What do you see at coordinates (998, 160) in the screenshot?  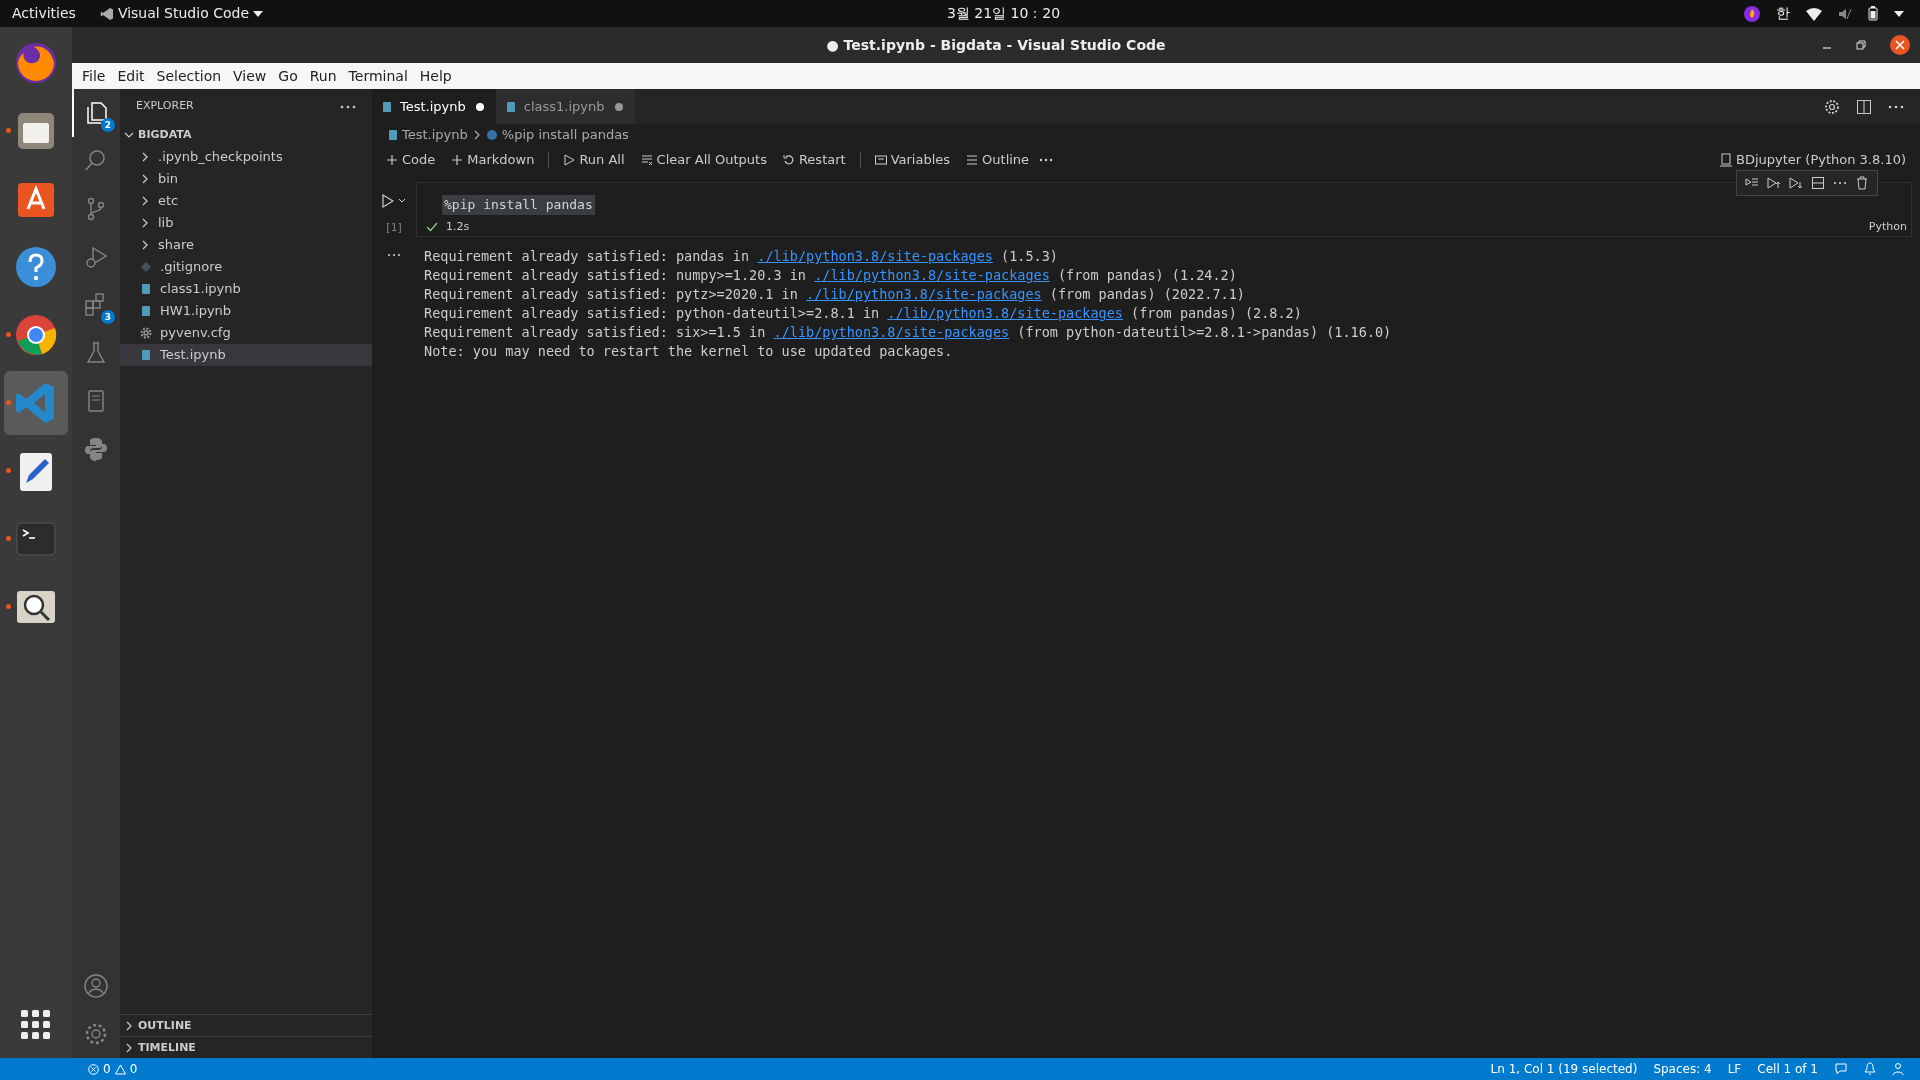 I see `toolbar-button: Outline` at bounding box center [998, 160].